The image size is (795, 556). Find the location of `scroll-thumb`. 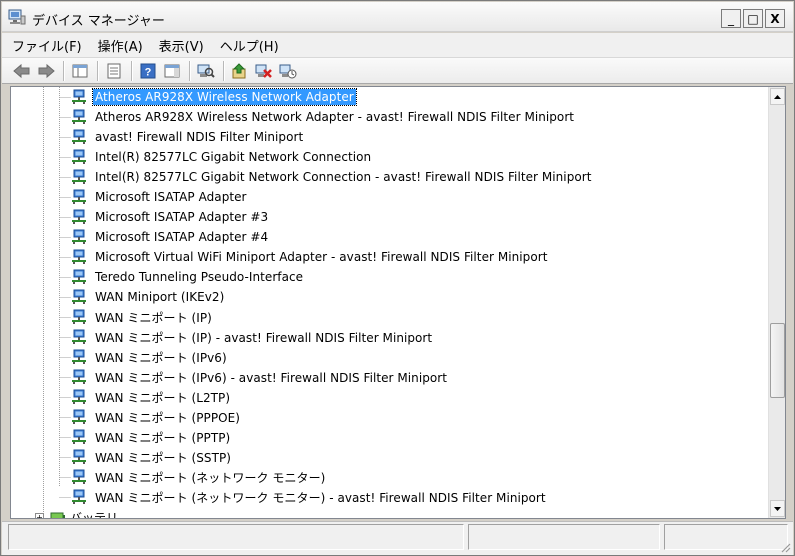

scroll-thumb is located at coordinates (777, 360).